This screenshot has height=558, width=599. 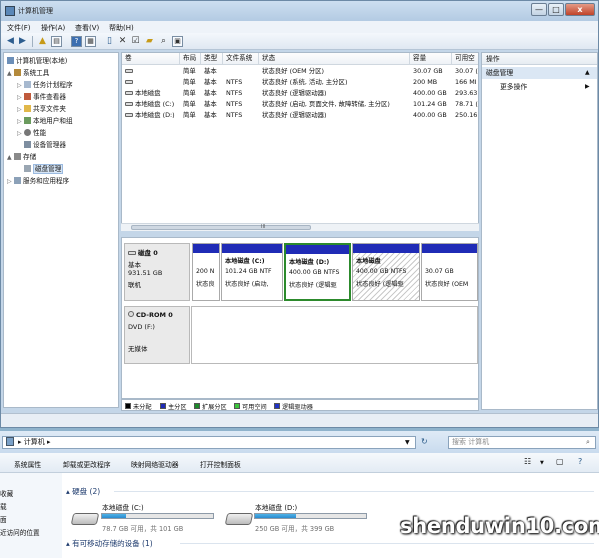 What do you see at coordinates (294, 115) in the screenshot?
I see `cell-status: 状态良好 (逻辑驱动器)` at bounding box center [294, 115].